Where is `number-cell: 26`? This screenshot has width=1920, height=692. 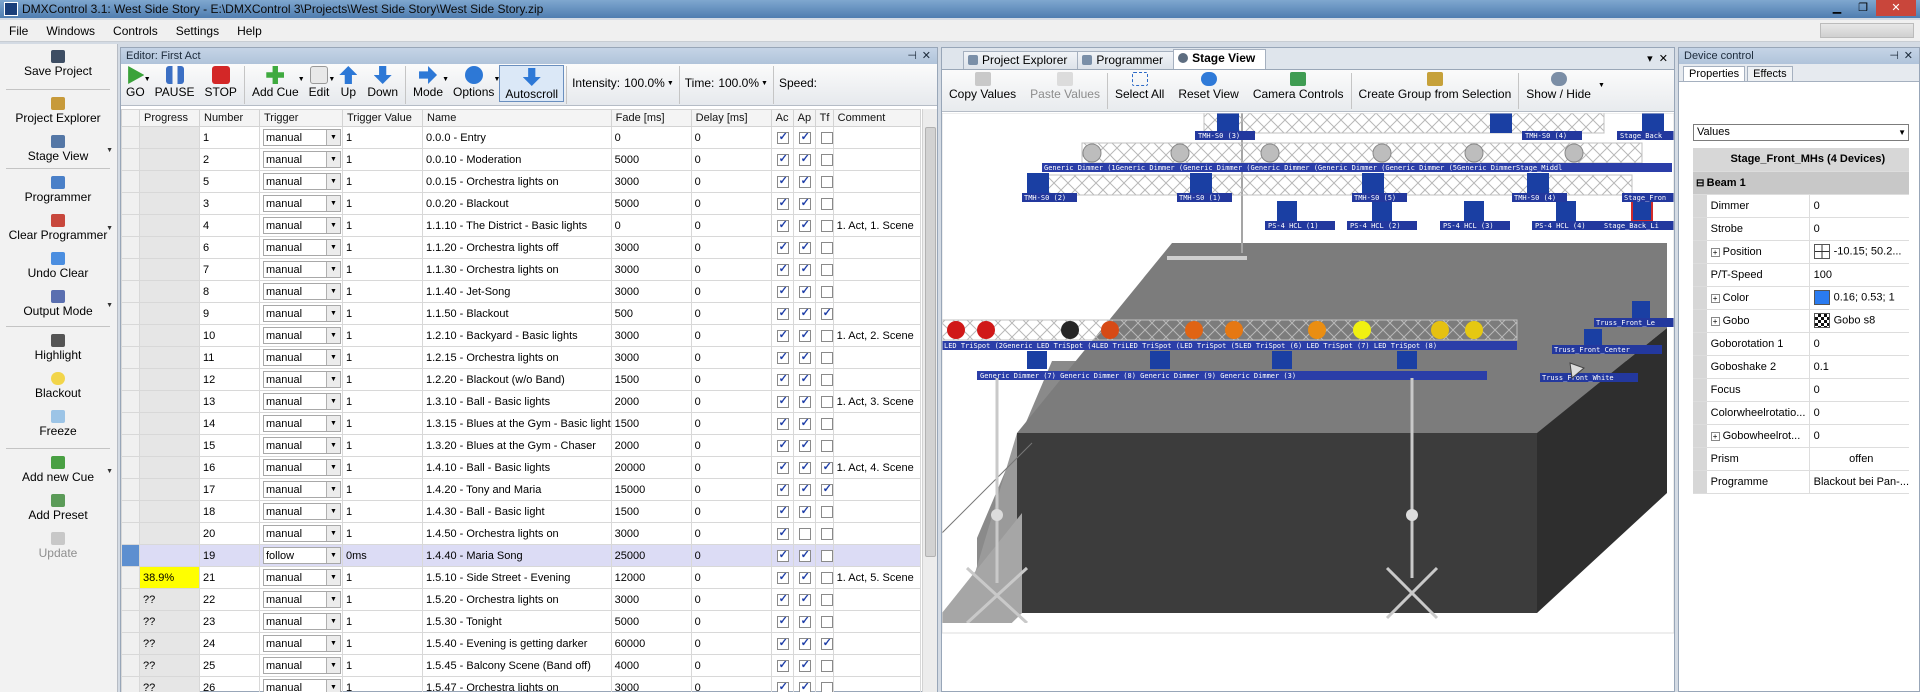
number-cell: 26 is located at coordinates (229, 684).